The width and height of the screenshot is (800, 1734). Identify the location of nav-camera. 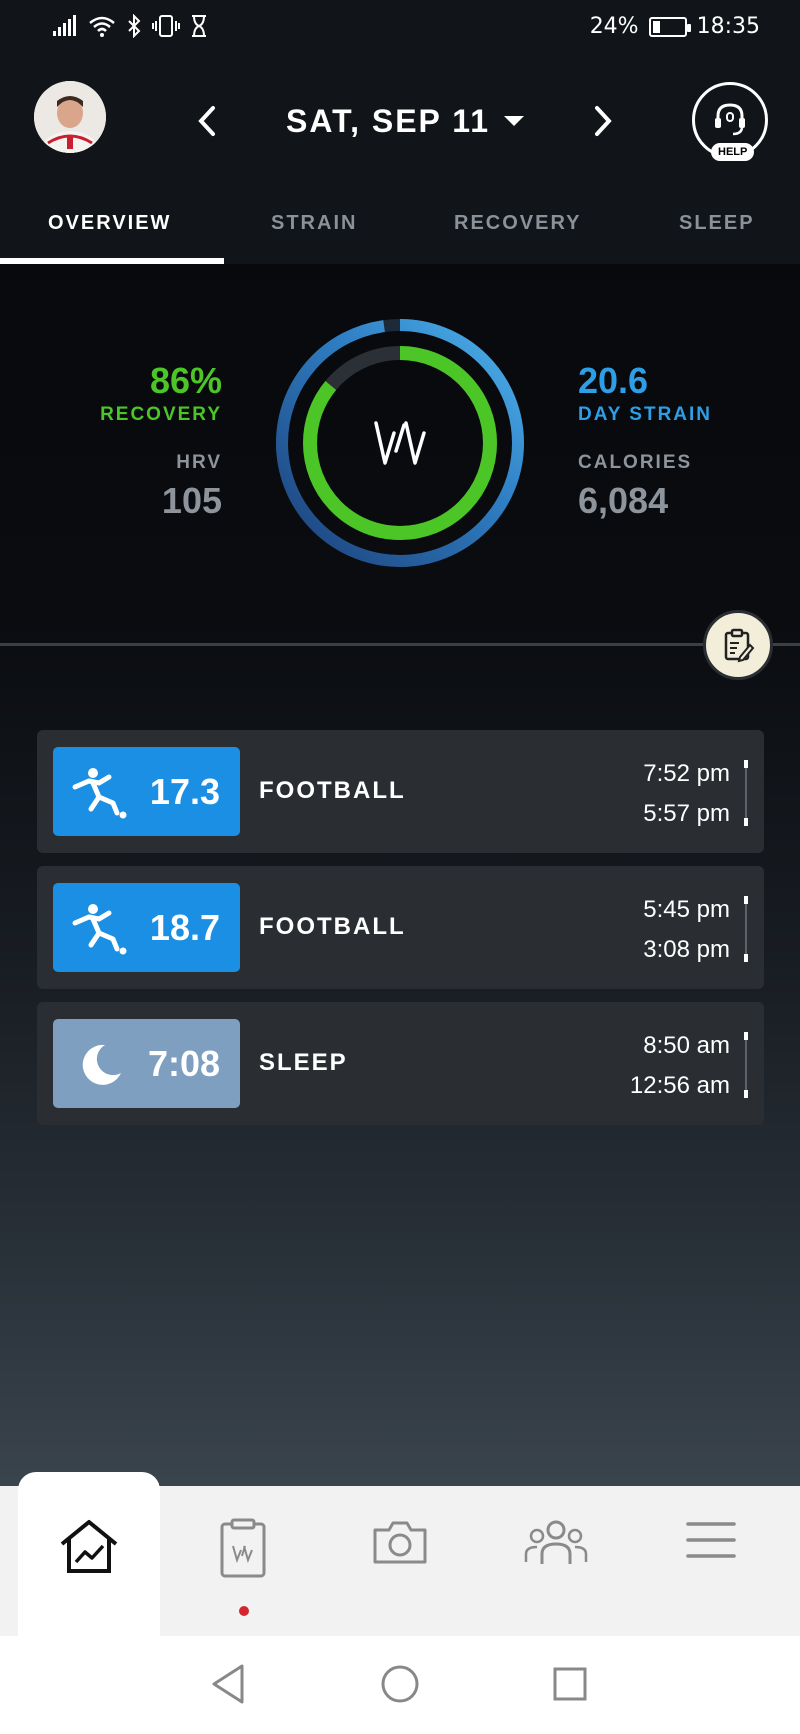
(400, 1561).